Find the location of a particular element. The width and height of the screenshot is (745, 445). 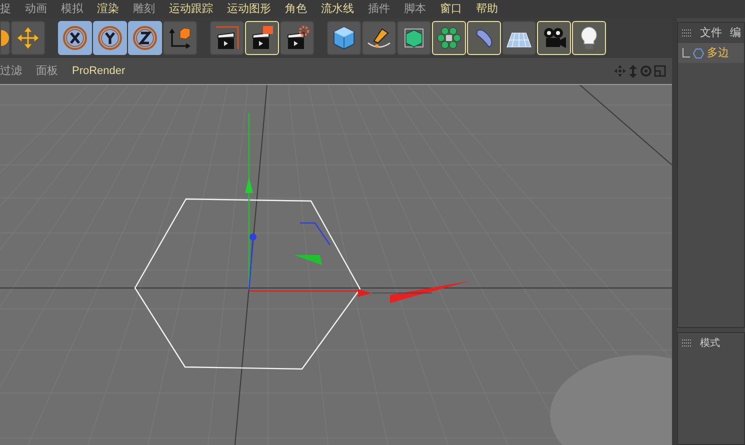

pen-button is located at coordinates (379, 38).